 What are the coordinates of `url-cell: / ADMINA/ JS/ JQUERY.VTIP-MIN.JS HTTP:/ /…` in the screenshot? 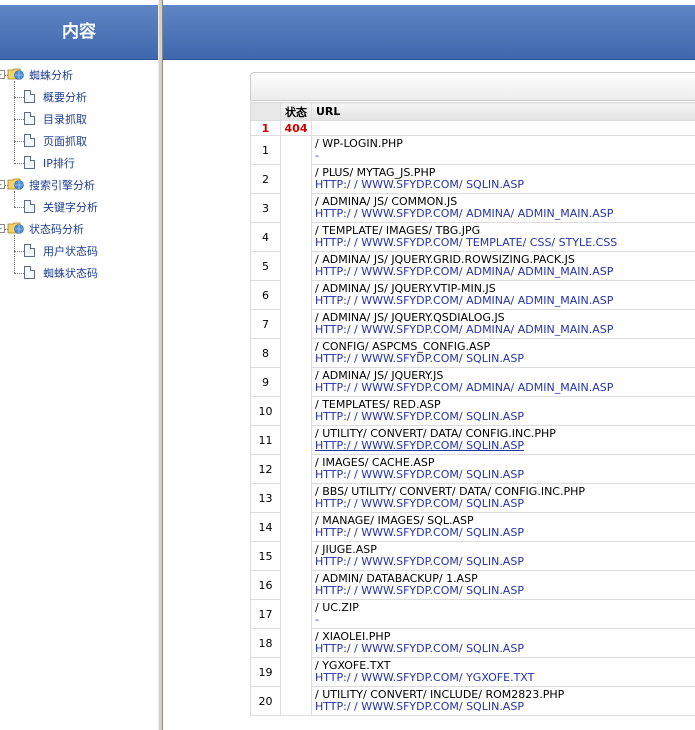 It's located at (503, 295).